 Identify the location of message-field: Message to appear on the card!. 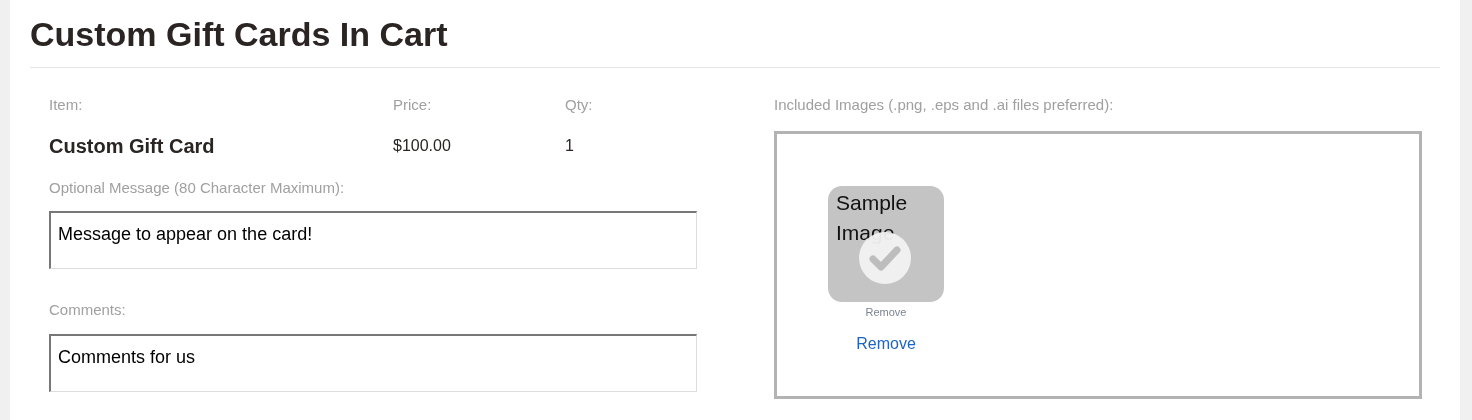
(373, 240).